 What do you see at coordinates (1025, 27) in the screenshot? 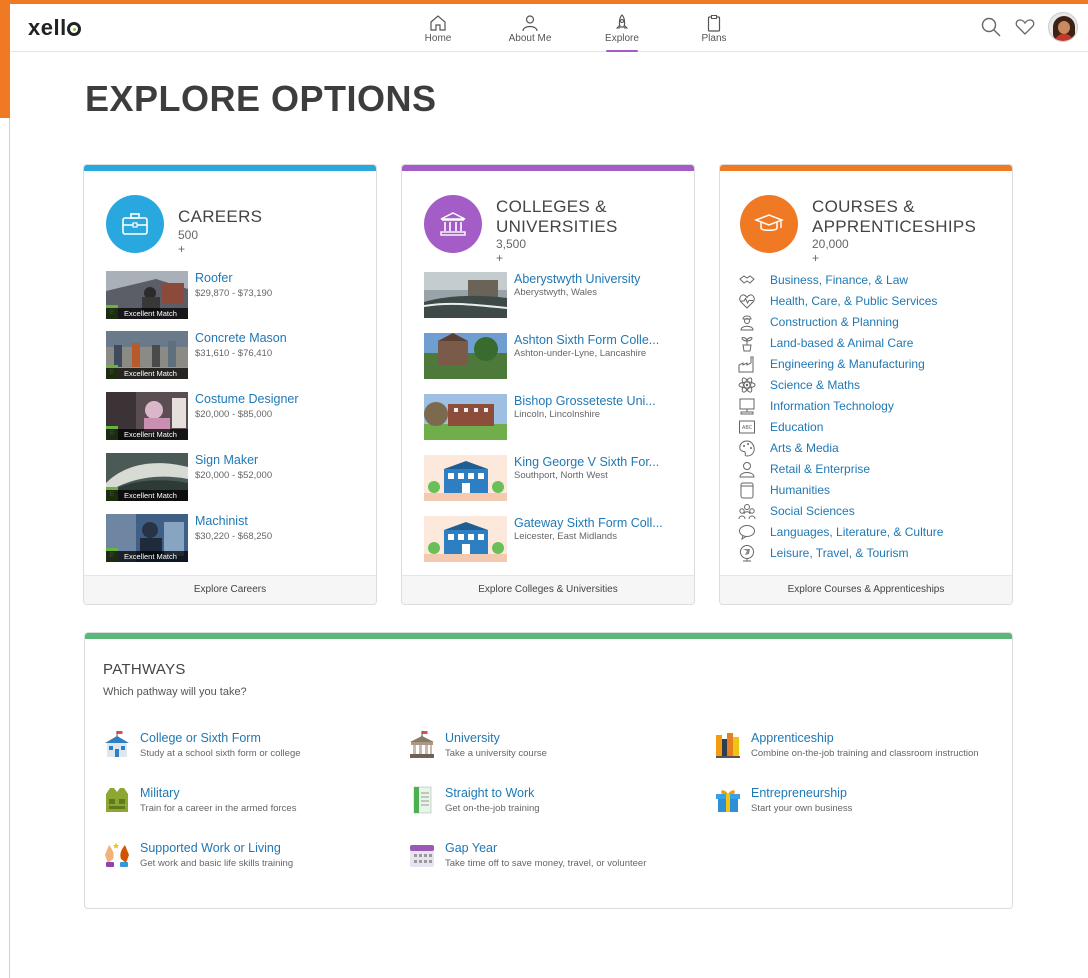
I see `heart-icon` at bounding box center [1025, 27].